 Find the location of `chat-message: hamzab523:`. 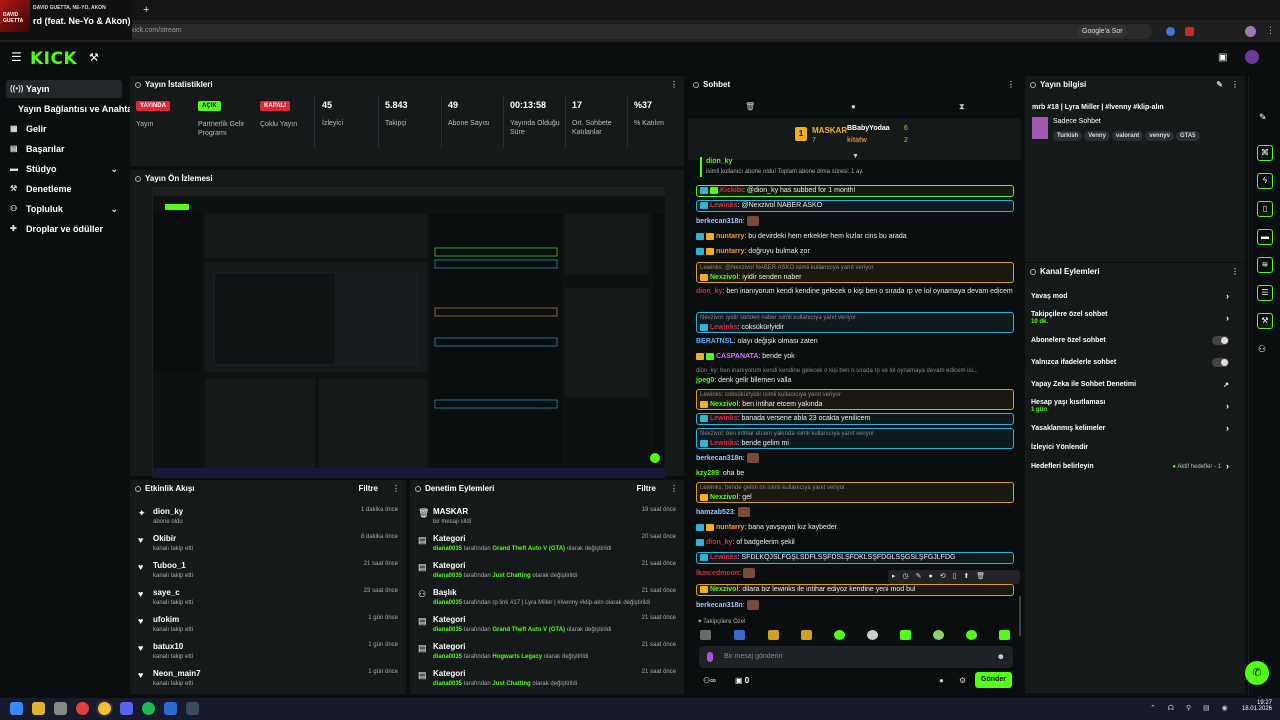

chat-message: hamzab523: is located at coordinates (855, 512).